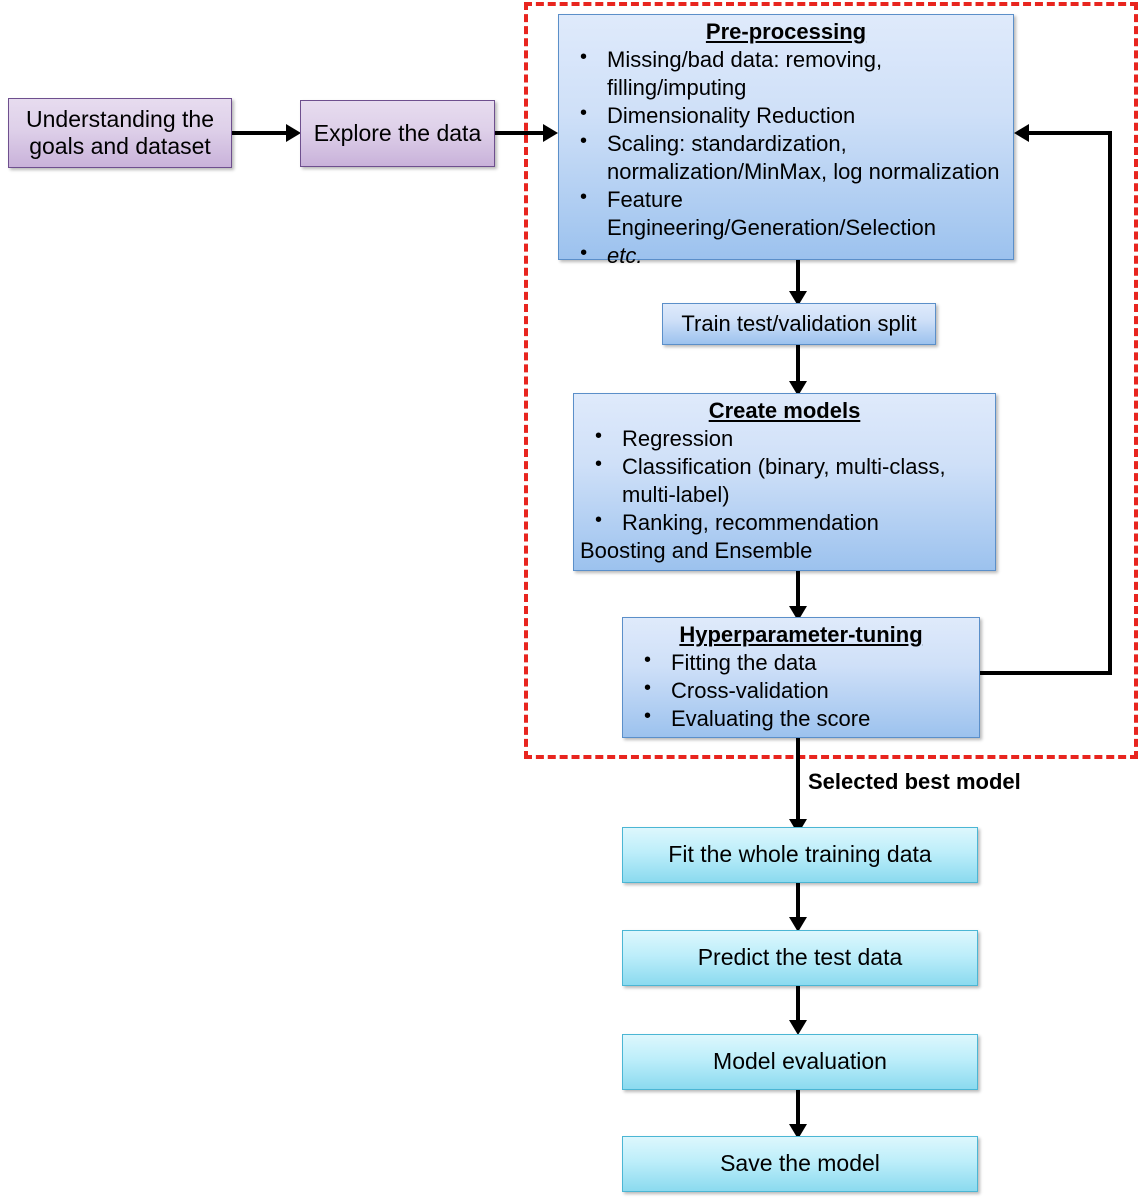  I want to click on node-save-the-model: Save the model, so click(800, 1164).